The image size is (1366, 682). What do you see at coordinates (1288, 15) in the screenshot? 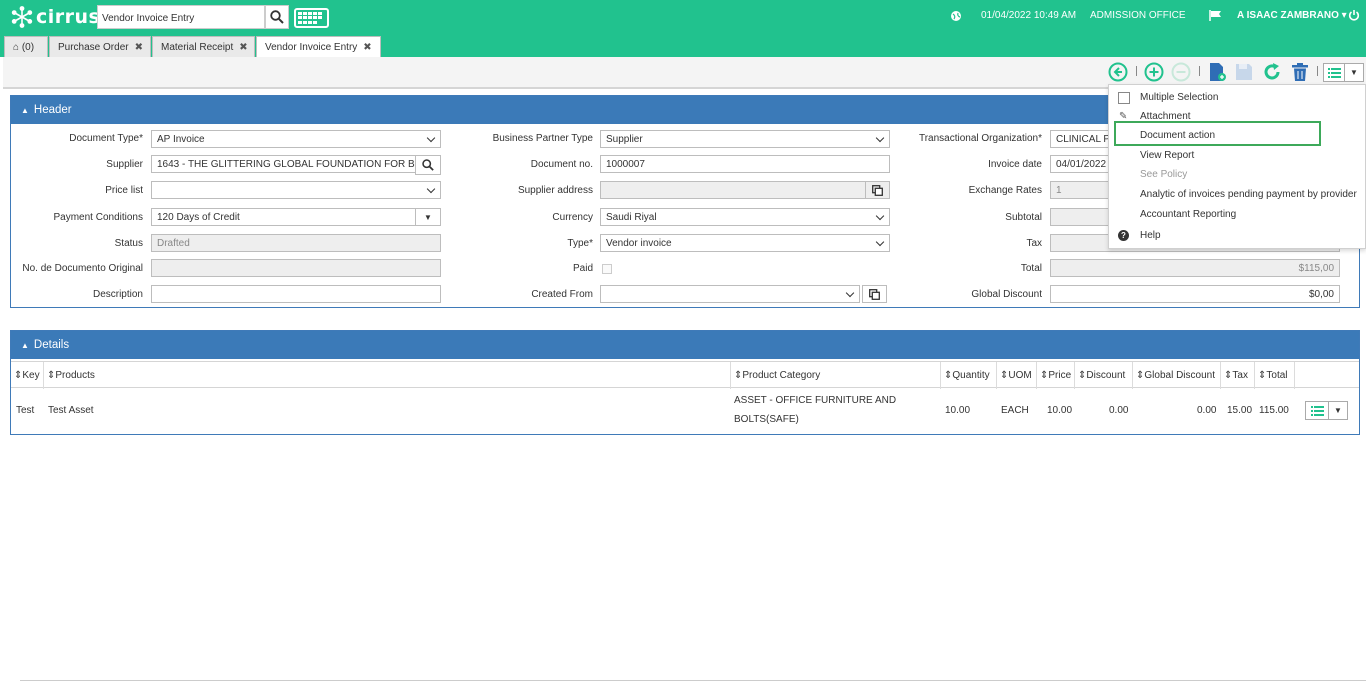
I see `user-name: A ISAAC ZAMBRANO` at bounding box center [1288, 15].